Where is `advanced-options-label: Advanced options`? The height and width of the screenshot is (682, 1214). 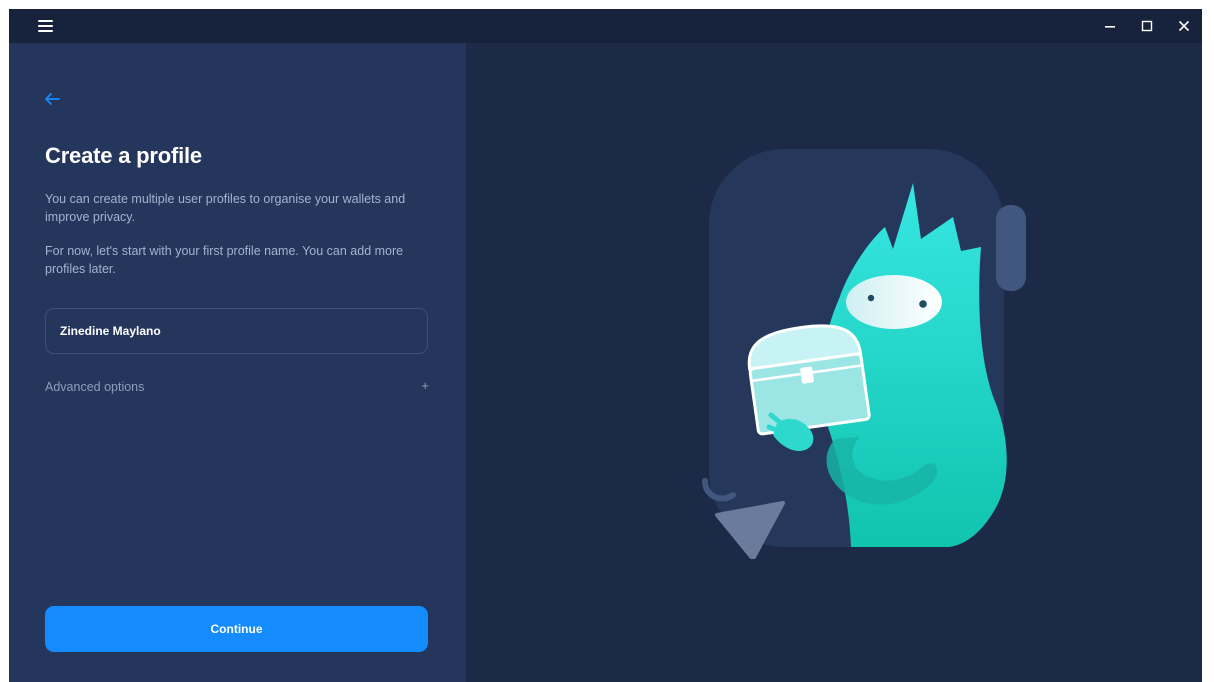 advanced-options-label: Advanced options is located at coordinates (95, 387).